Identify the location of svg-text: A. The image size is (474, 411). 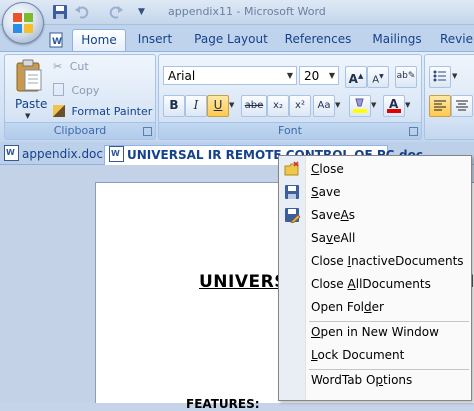
(394, 104).